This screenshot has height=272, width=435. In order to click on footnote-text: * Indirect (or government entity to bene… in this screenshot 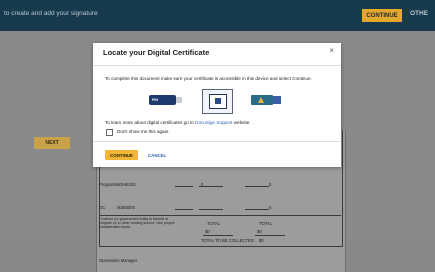, I will do `click(137, 223)`.